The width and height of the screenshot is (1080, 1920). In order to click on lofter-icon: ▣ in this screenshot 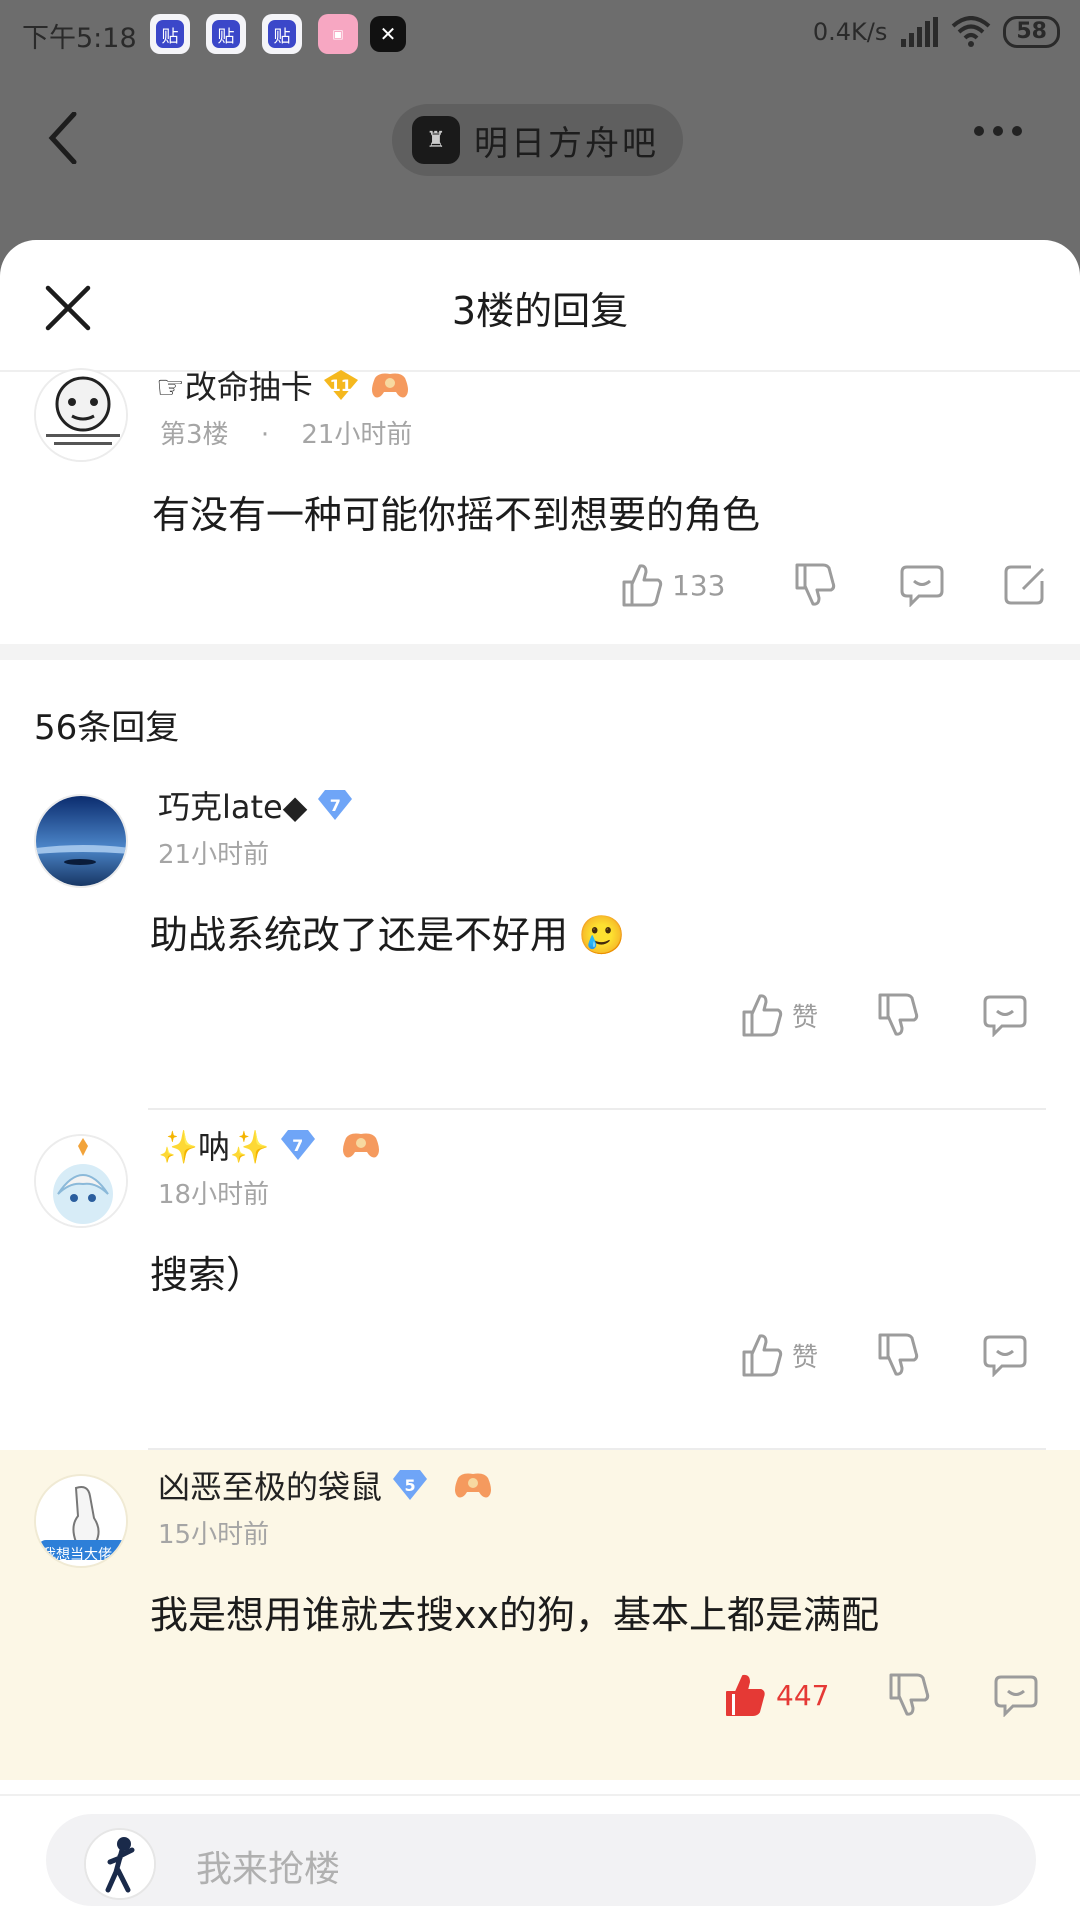, I will do `click(338, 34)`.